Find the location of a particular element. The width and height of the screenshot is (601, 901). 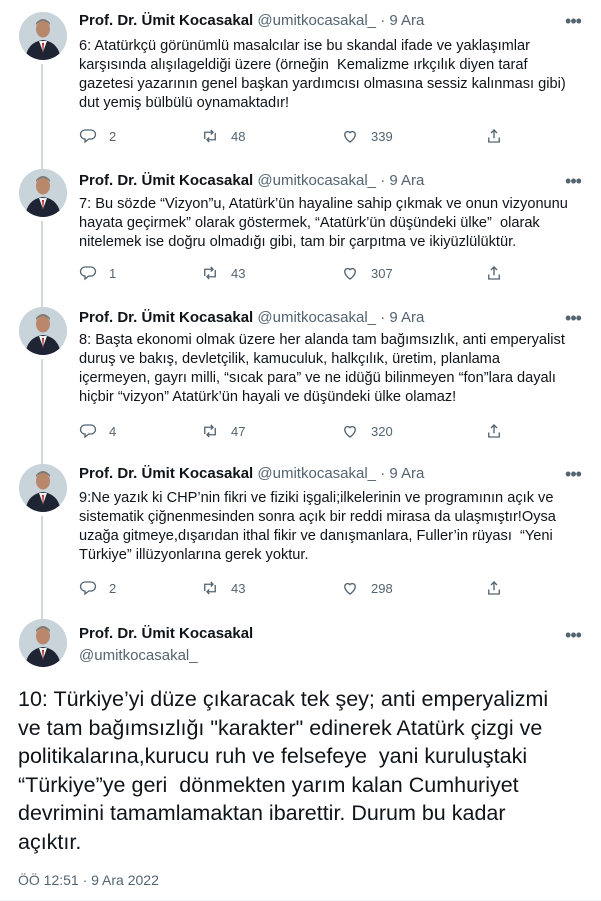

like-button: 307 is located at coordinates (367, 273).